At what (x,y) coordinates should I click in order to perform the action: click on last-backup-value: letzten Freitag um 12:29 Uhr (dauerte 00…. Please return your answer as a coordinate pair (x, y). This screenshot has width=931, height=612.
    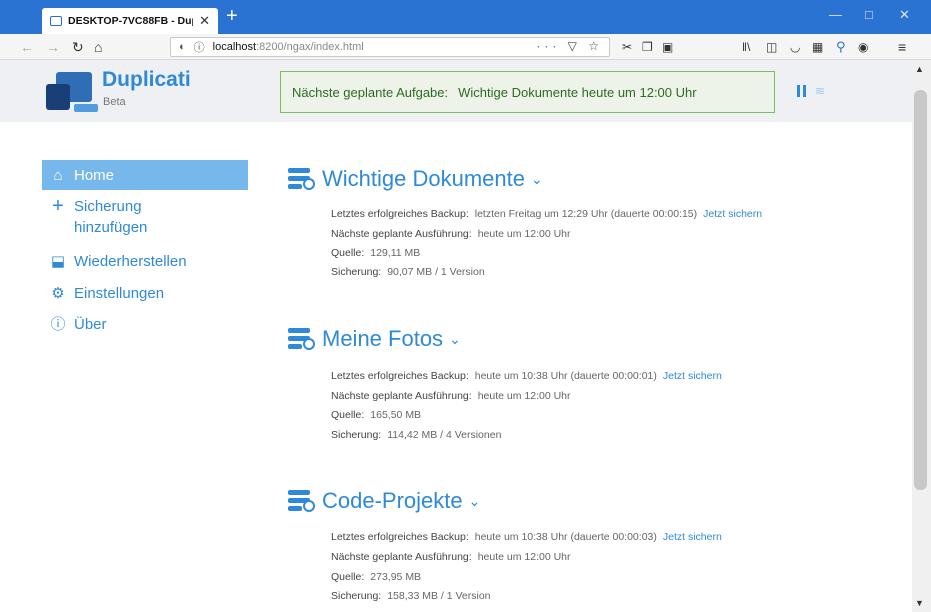
    Looking at the image, I should click on (586, 214).